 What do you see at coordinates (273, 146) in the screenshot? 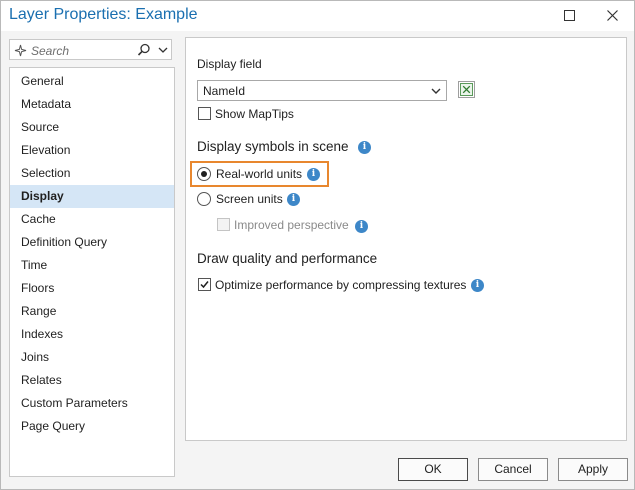
I see `symbols-heading: Display symbols in scene` at bounding box center [273, 146].